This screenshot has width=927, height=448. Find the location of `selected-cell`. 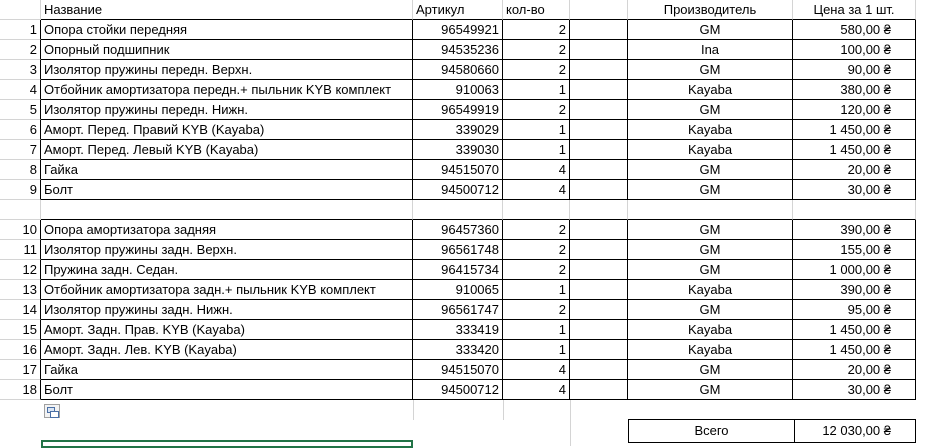

selected-cell is located at coordinates (227, 444).